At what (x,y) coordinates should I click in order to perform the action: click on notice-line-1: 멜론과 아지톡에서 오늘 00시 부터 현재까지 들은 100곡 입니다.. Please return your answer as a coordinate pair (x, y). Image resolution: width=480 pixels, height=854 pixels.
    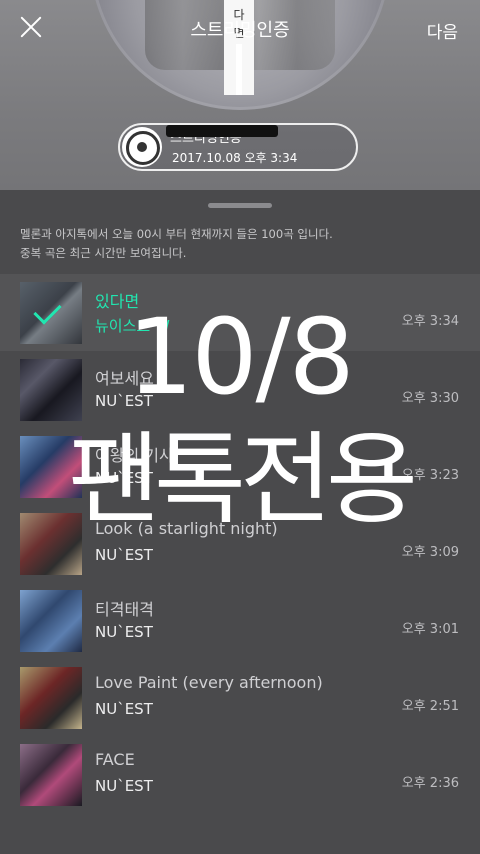
    Looking at the image, I should click on (176, 234).